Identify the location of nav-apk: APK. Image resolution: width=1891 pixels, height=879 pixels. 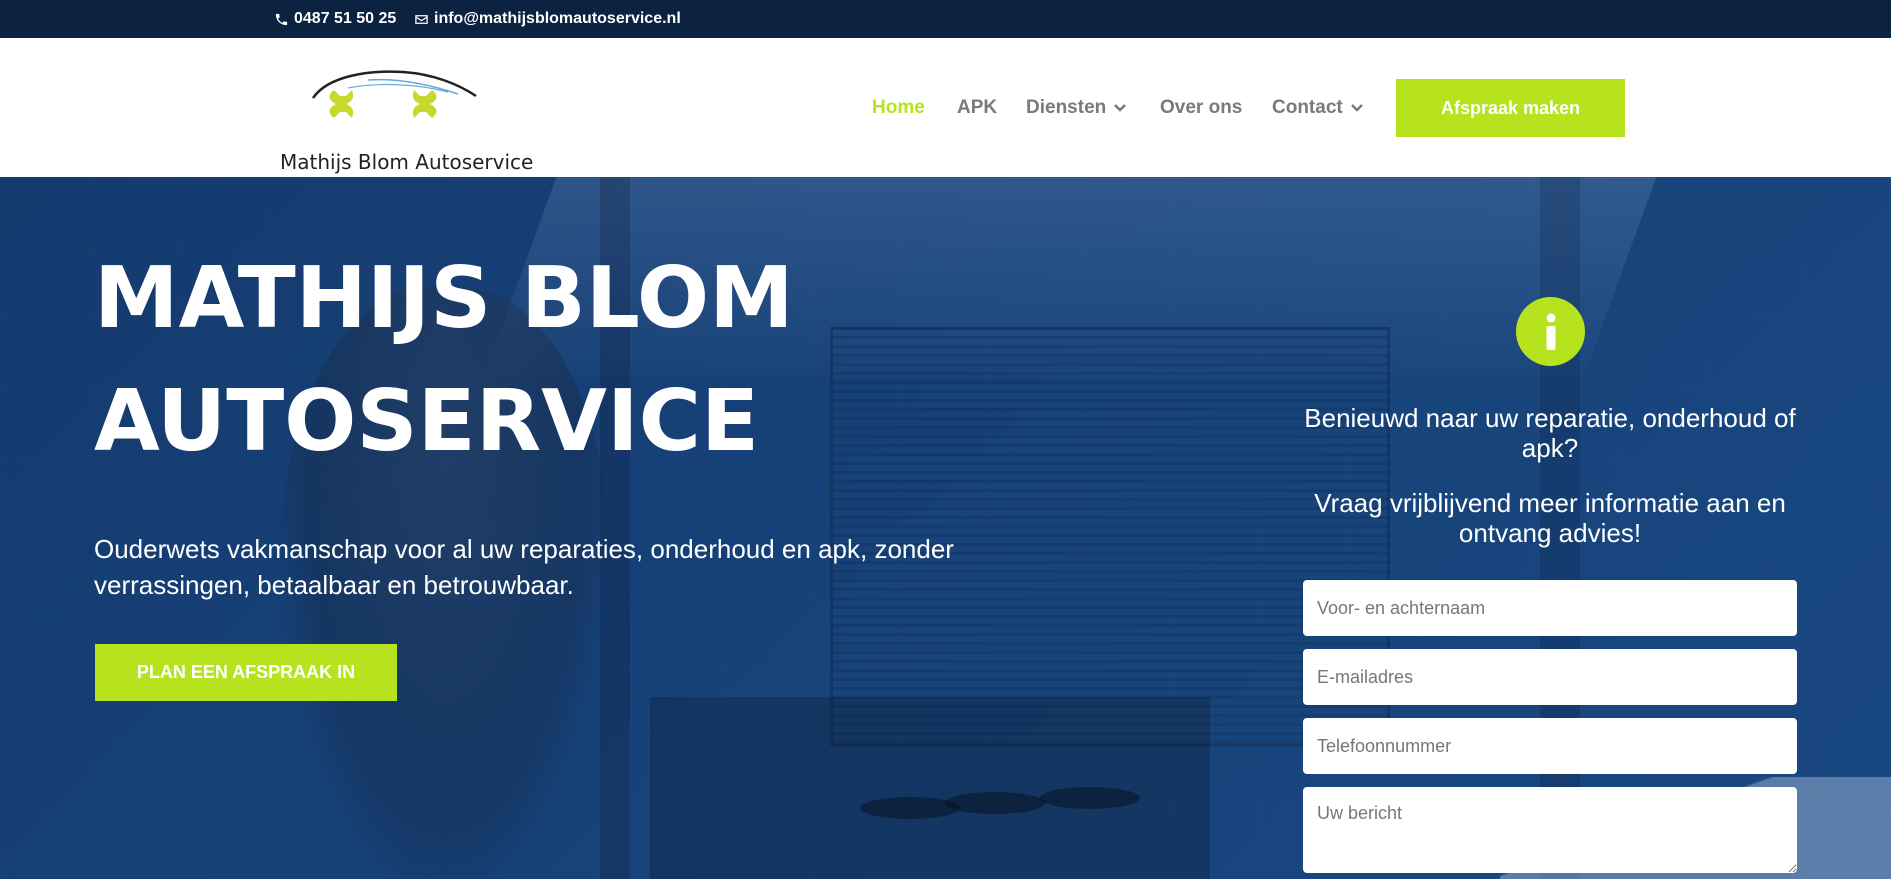
(977, 107).